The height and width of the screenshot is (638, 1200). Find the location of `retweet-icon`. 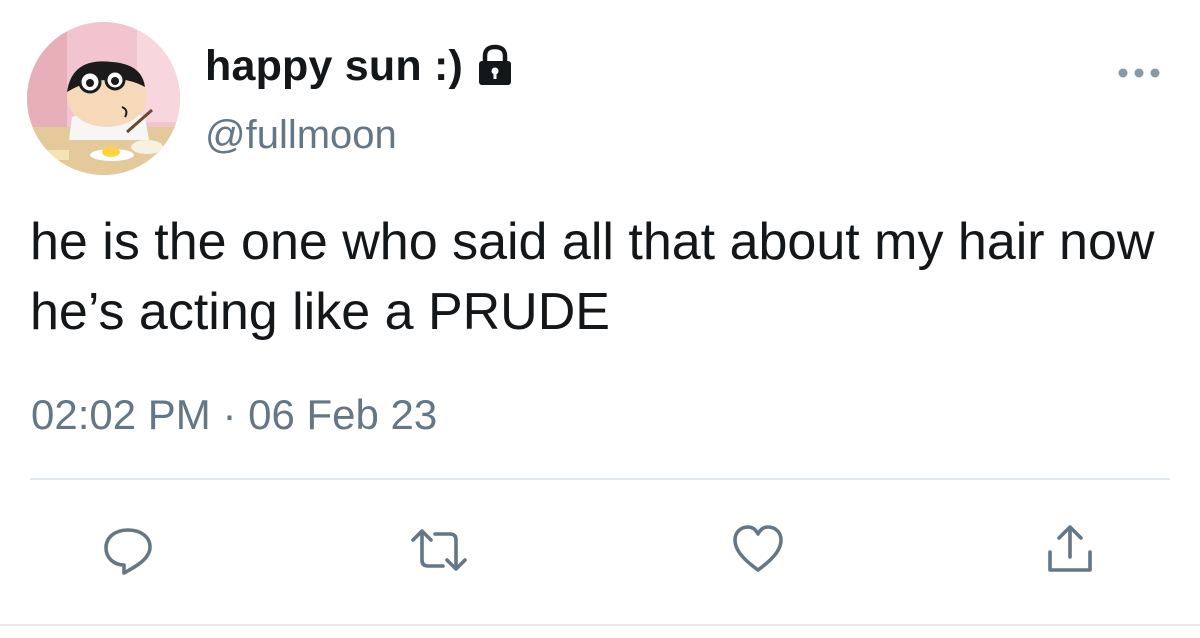

retweet-icon is located at coordinates (439, 550).